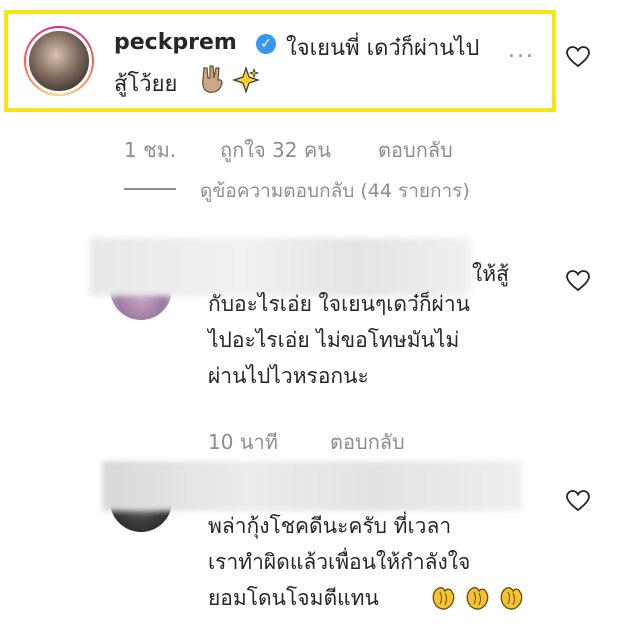 This screenshot has width=640, height=639. What do you see at coordinates (266, 44) in the screenshot?
I see `verified-badge-icon: ✓` at bounding box center [266, 44].